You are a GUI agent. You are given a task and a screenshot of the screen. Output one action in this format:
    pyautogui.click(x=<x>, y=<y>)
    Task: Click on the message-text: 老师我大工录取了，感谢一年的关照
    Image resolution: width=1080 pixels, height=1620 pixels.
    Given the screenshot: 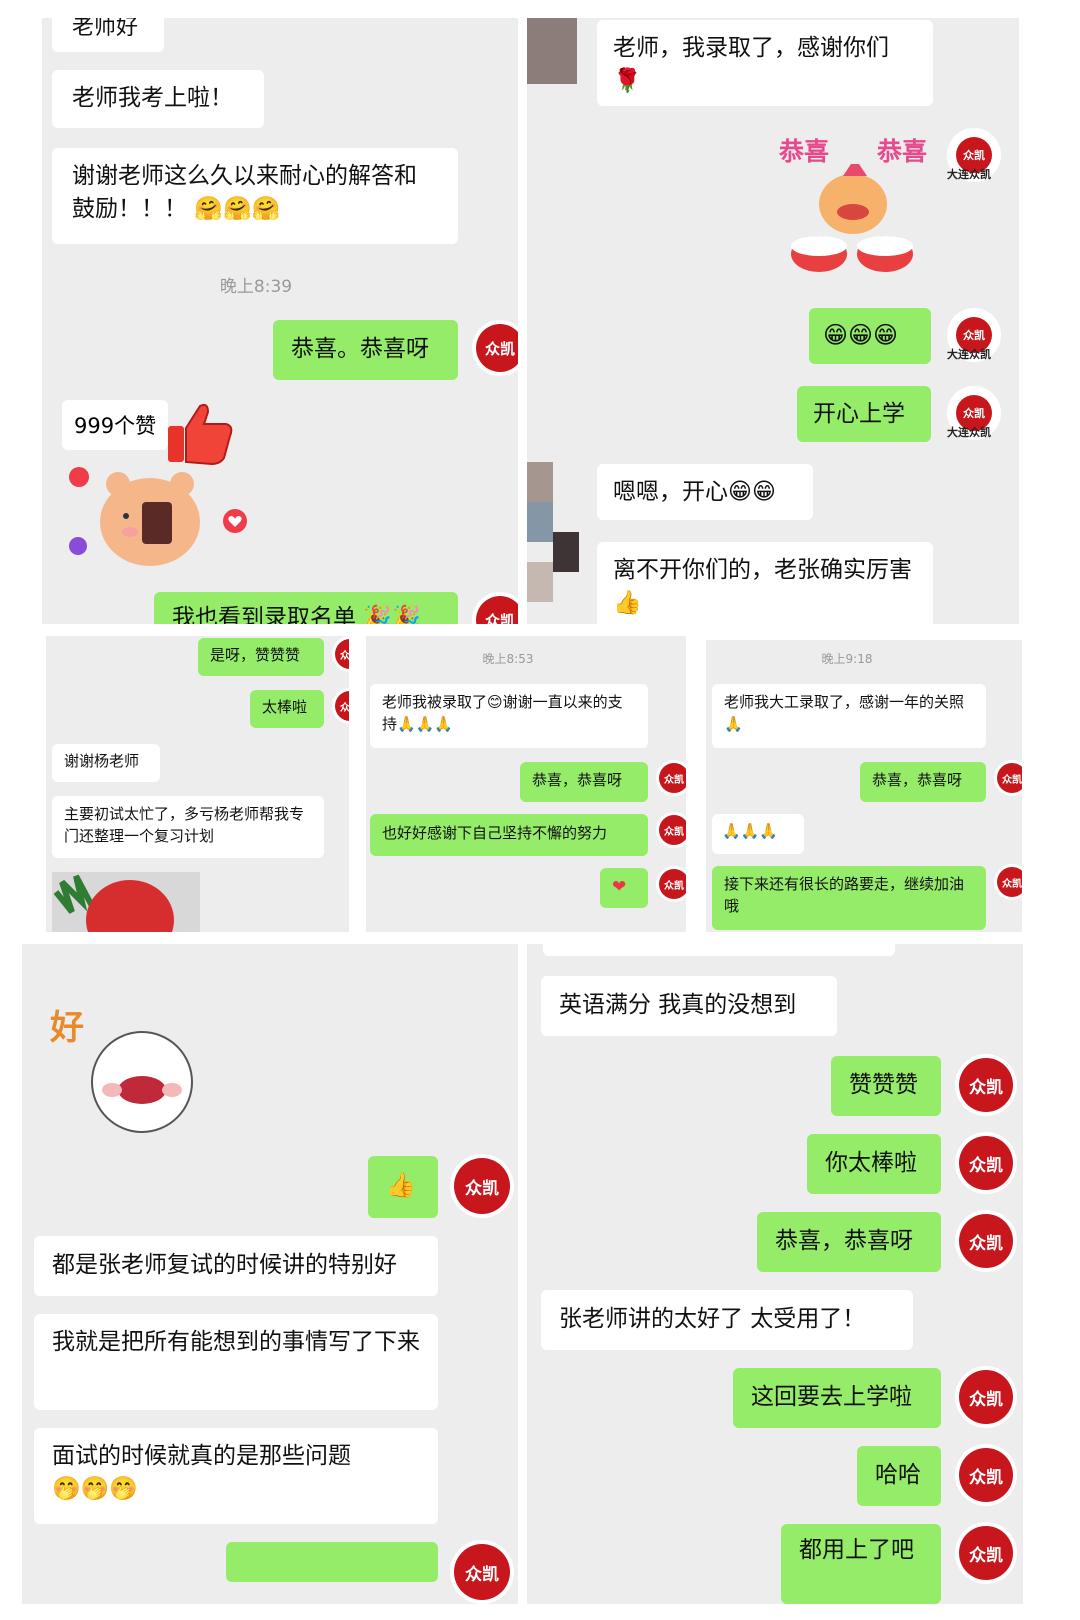 What is the action you would take?
    pyautogui.click(x=844, y=702)
    